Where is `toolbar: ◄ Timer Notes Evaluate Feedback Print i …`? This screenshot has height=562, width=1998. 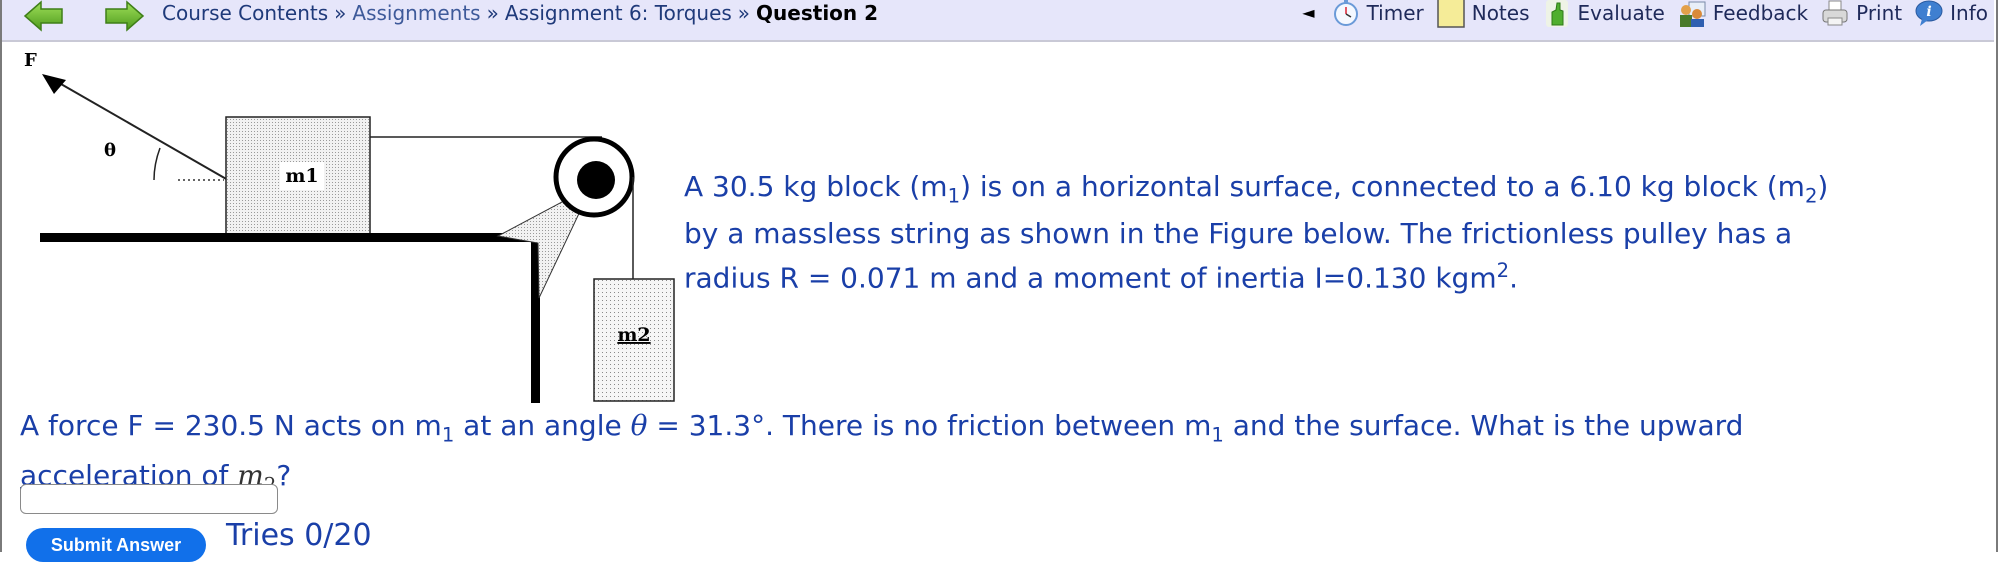
toolbar: ◄ Timer Notes Evaluate Feedback Print i … is located at coordinates (1645, 14).